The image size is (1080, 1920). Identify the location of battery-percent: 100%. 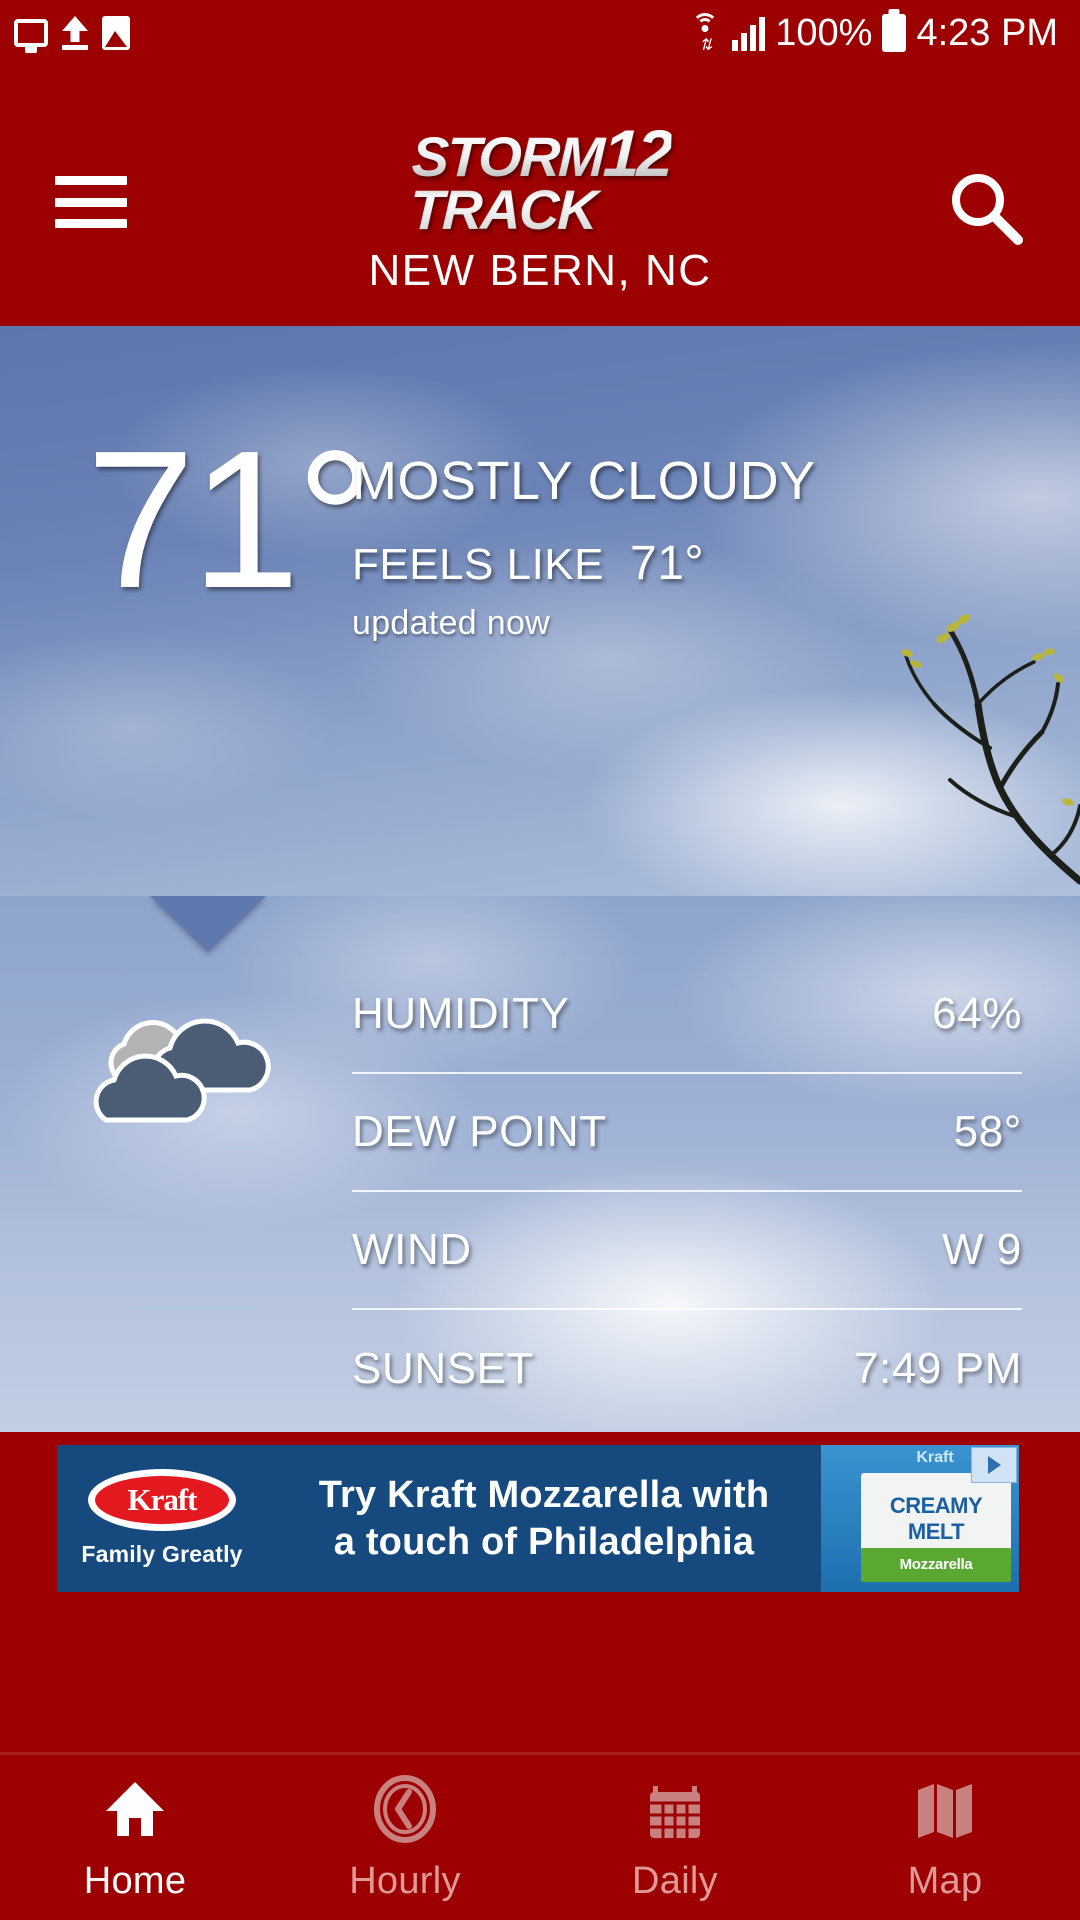
(824, 33).